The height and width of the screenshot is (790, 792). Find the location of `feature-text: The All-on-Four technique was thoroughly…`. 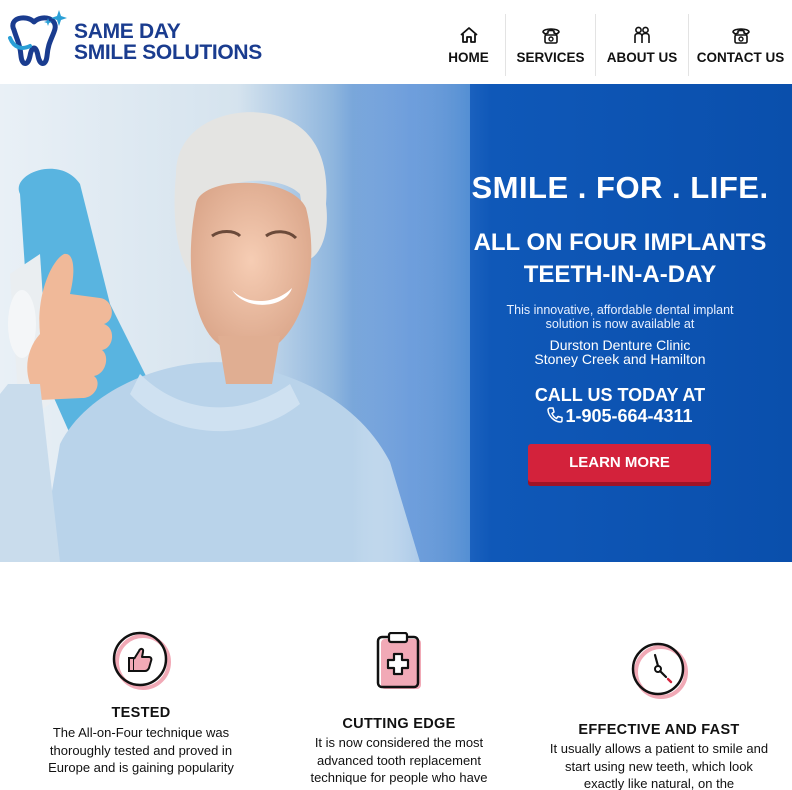

feature-text: The All-on-Four technique was thoroughly… is located at coordinates (141, 750).